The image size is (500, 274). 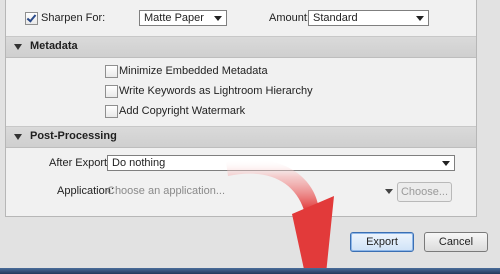 I want to click on amount-label: Amount:, so click(x=289, y=18).